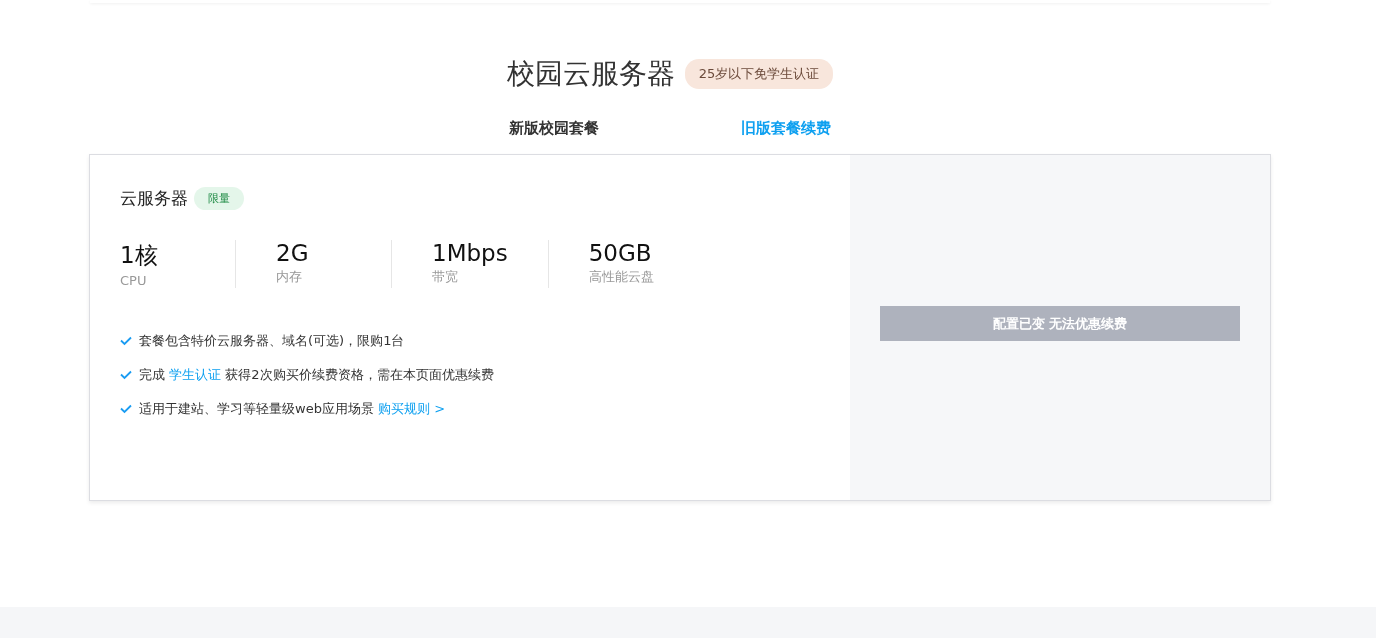  Describe the element at coordinates (195, 374) in the screenshot. I see `feature-link: 学生认证` at that location.